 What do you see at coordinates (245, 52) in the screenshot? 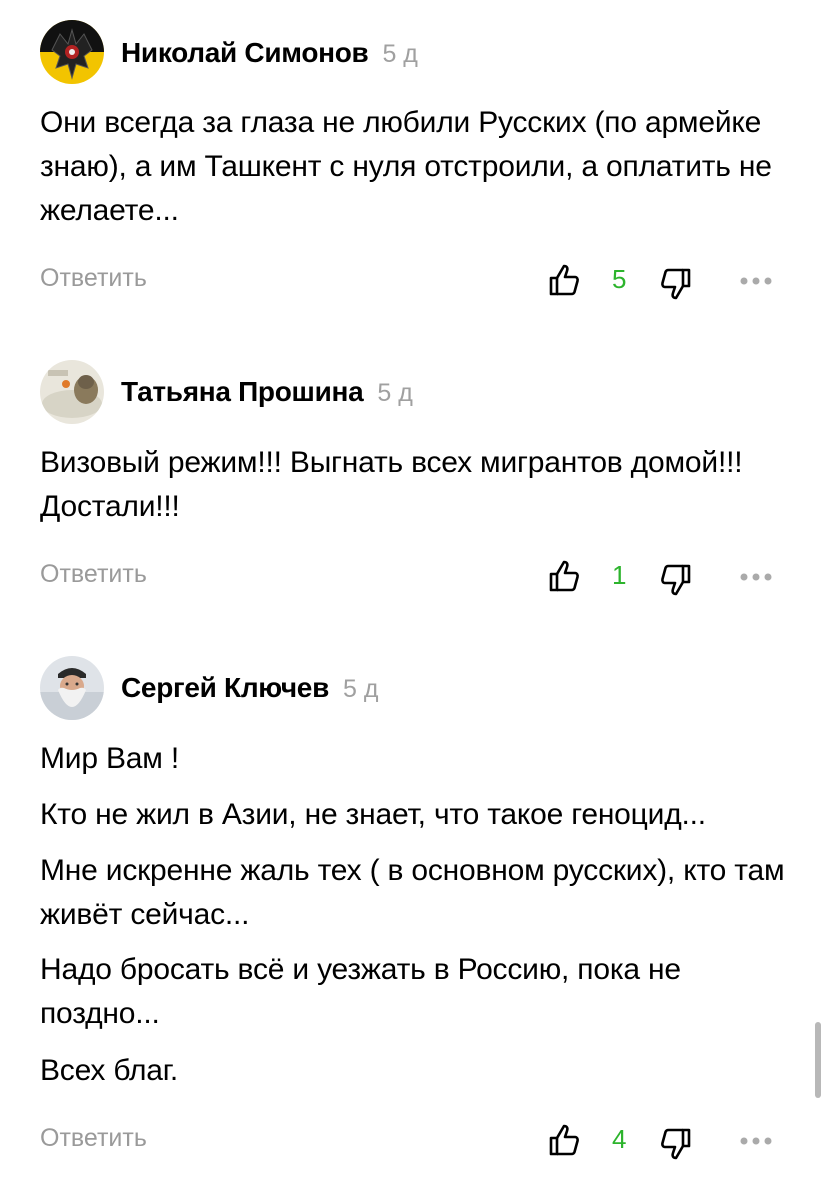
I see `author-name-text: Николай Симонов` at bounding box center [245, 52].